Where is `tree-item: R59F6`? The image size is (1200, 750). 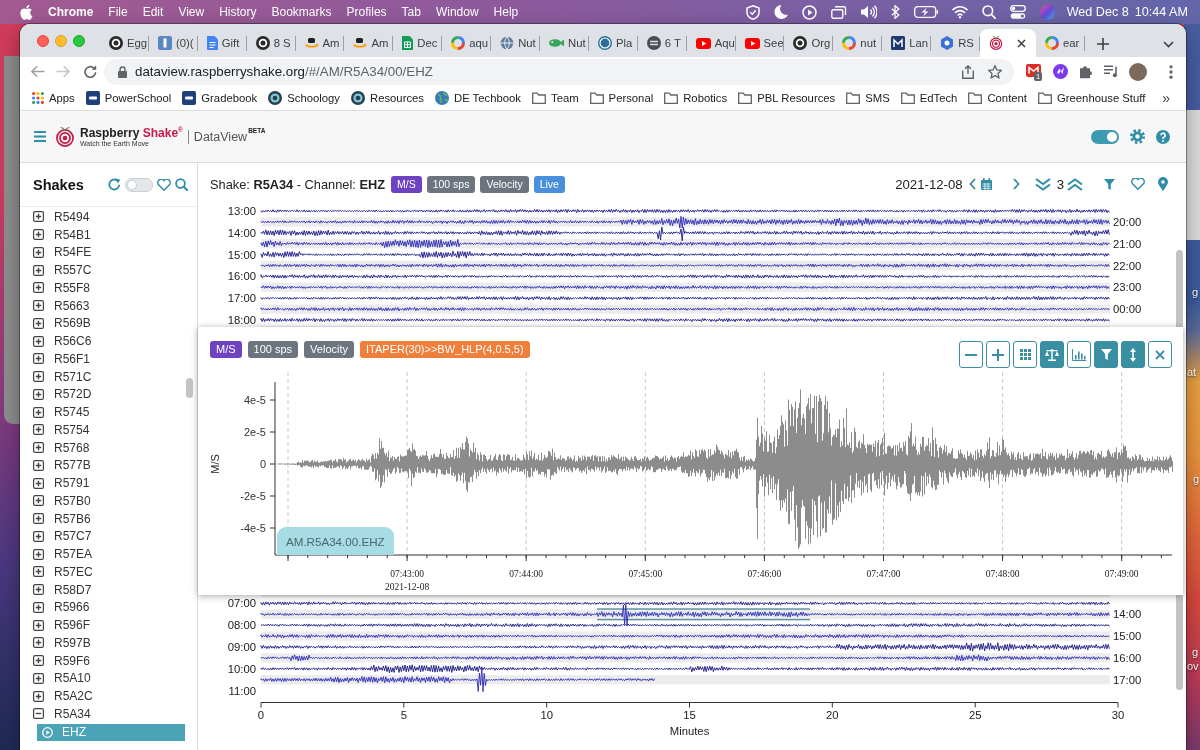
tree-item: R59F6 is located at coordinates (103, 660).